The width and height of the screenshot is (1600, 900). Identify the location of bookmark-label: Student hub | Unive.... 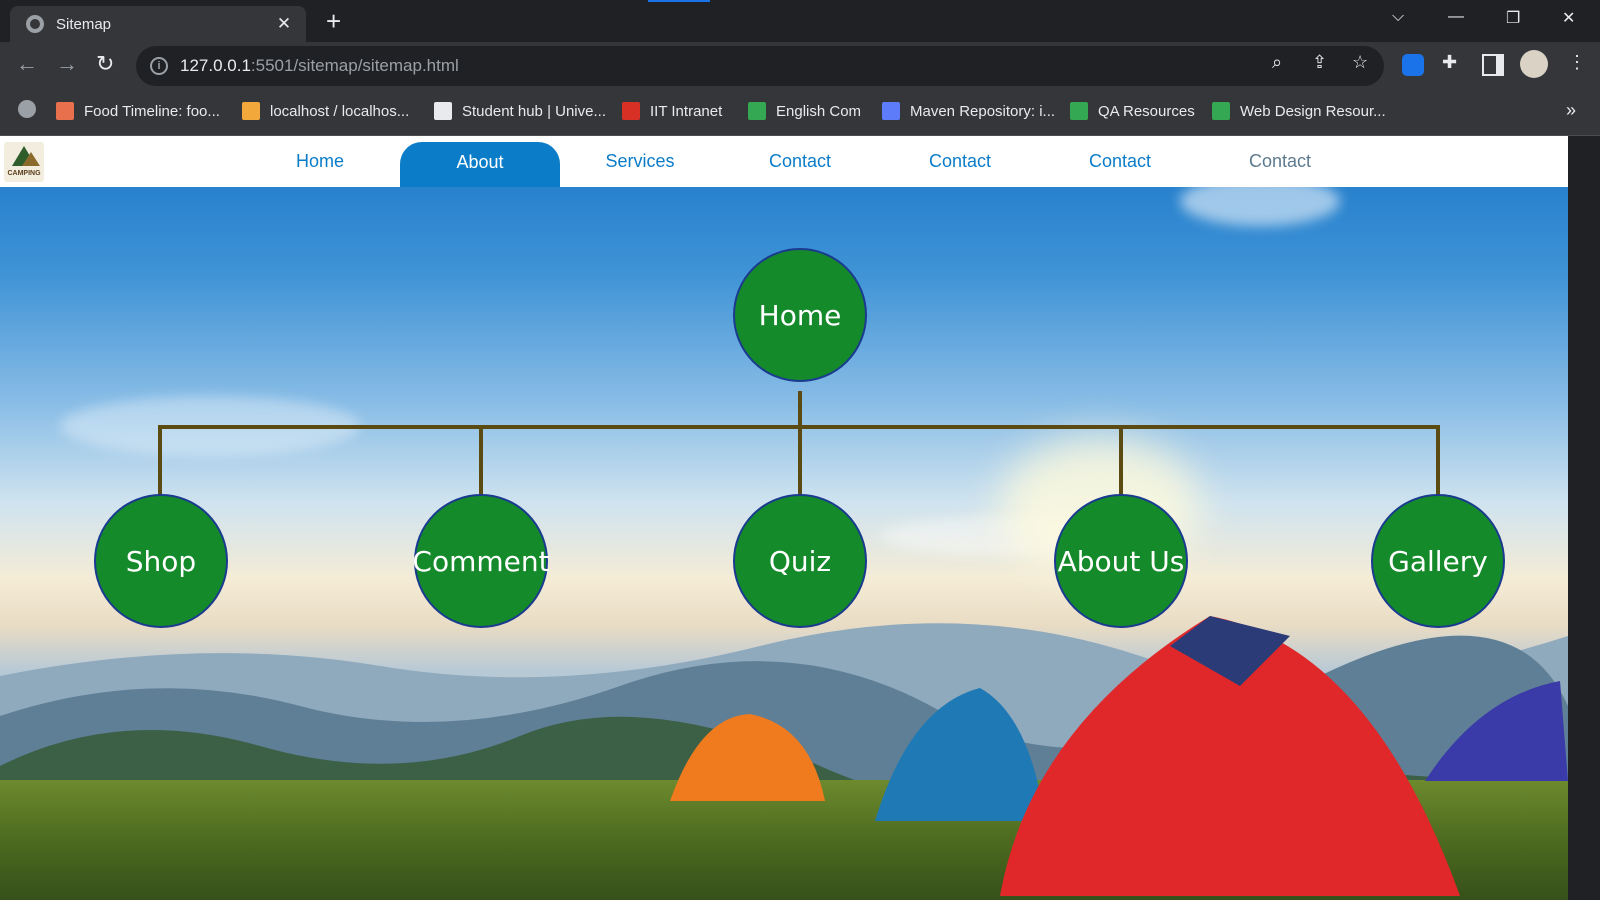
(534, 111).